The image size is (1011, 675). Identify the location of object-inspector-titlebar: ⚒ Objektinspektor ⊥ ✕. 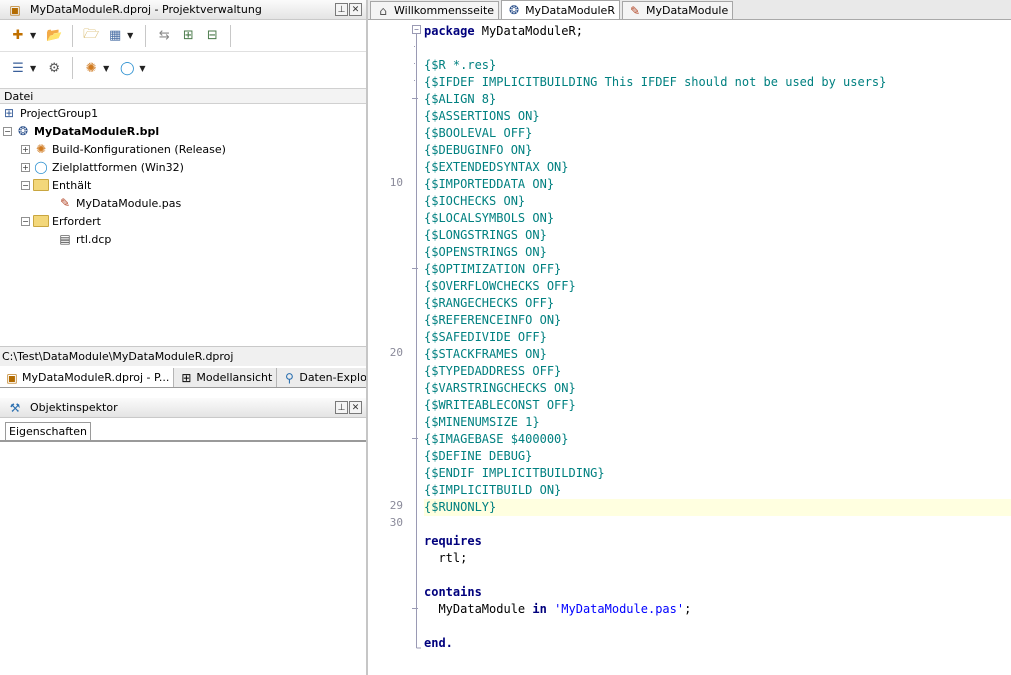
(183, 408).